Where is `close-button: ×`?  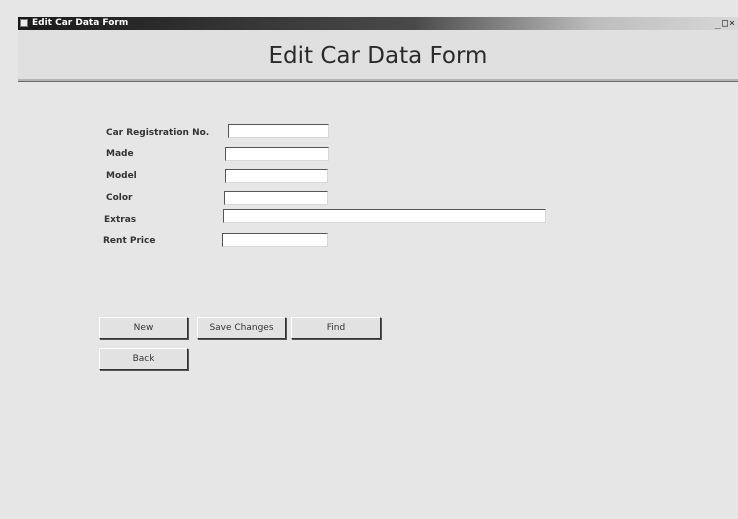
close-button: × is located at coordinates (732, 23).